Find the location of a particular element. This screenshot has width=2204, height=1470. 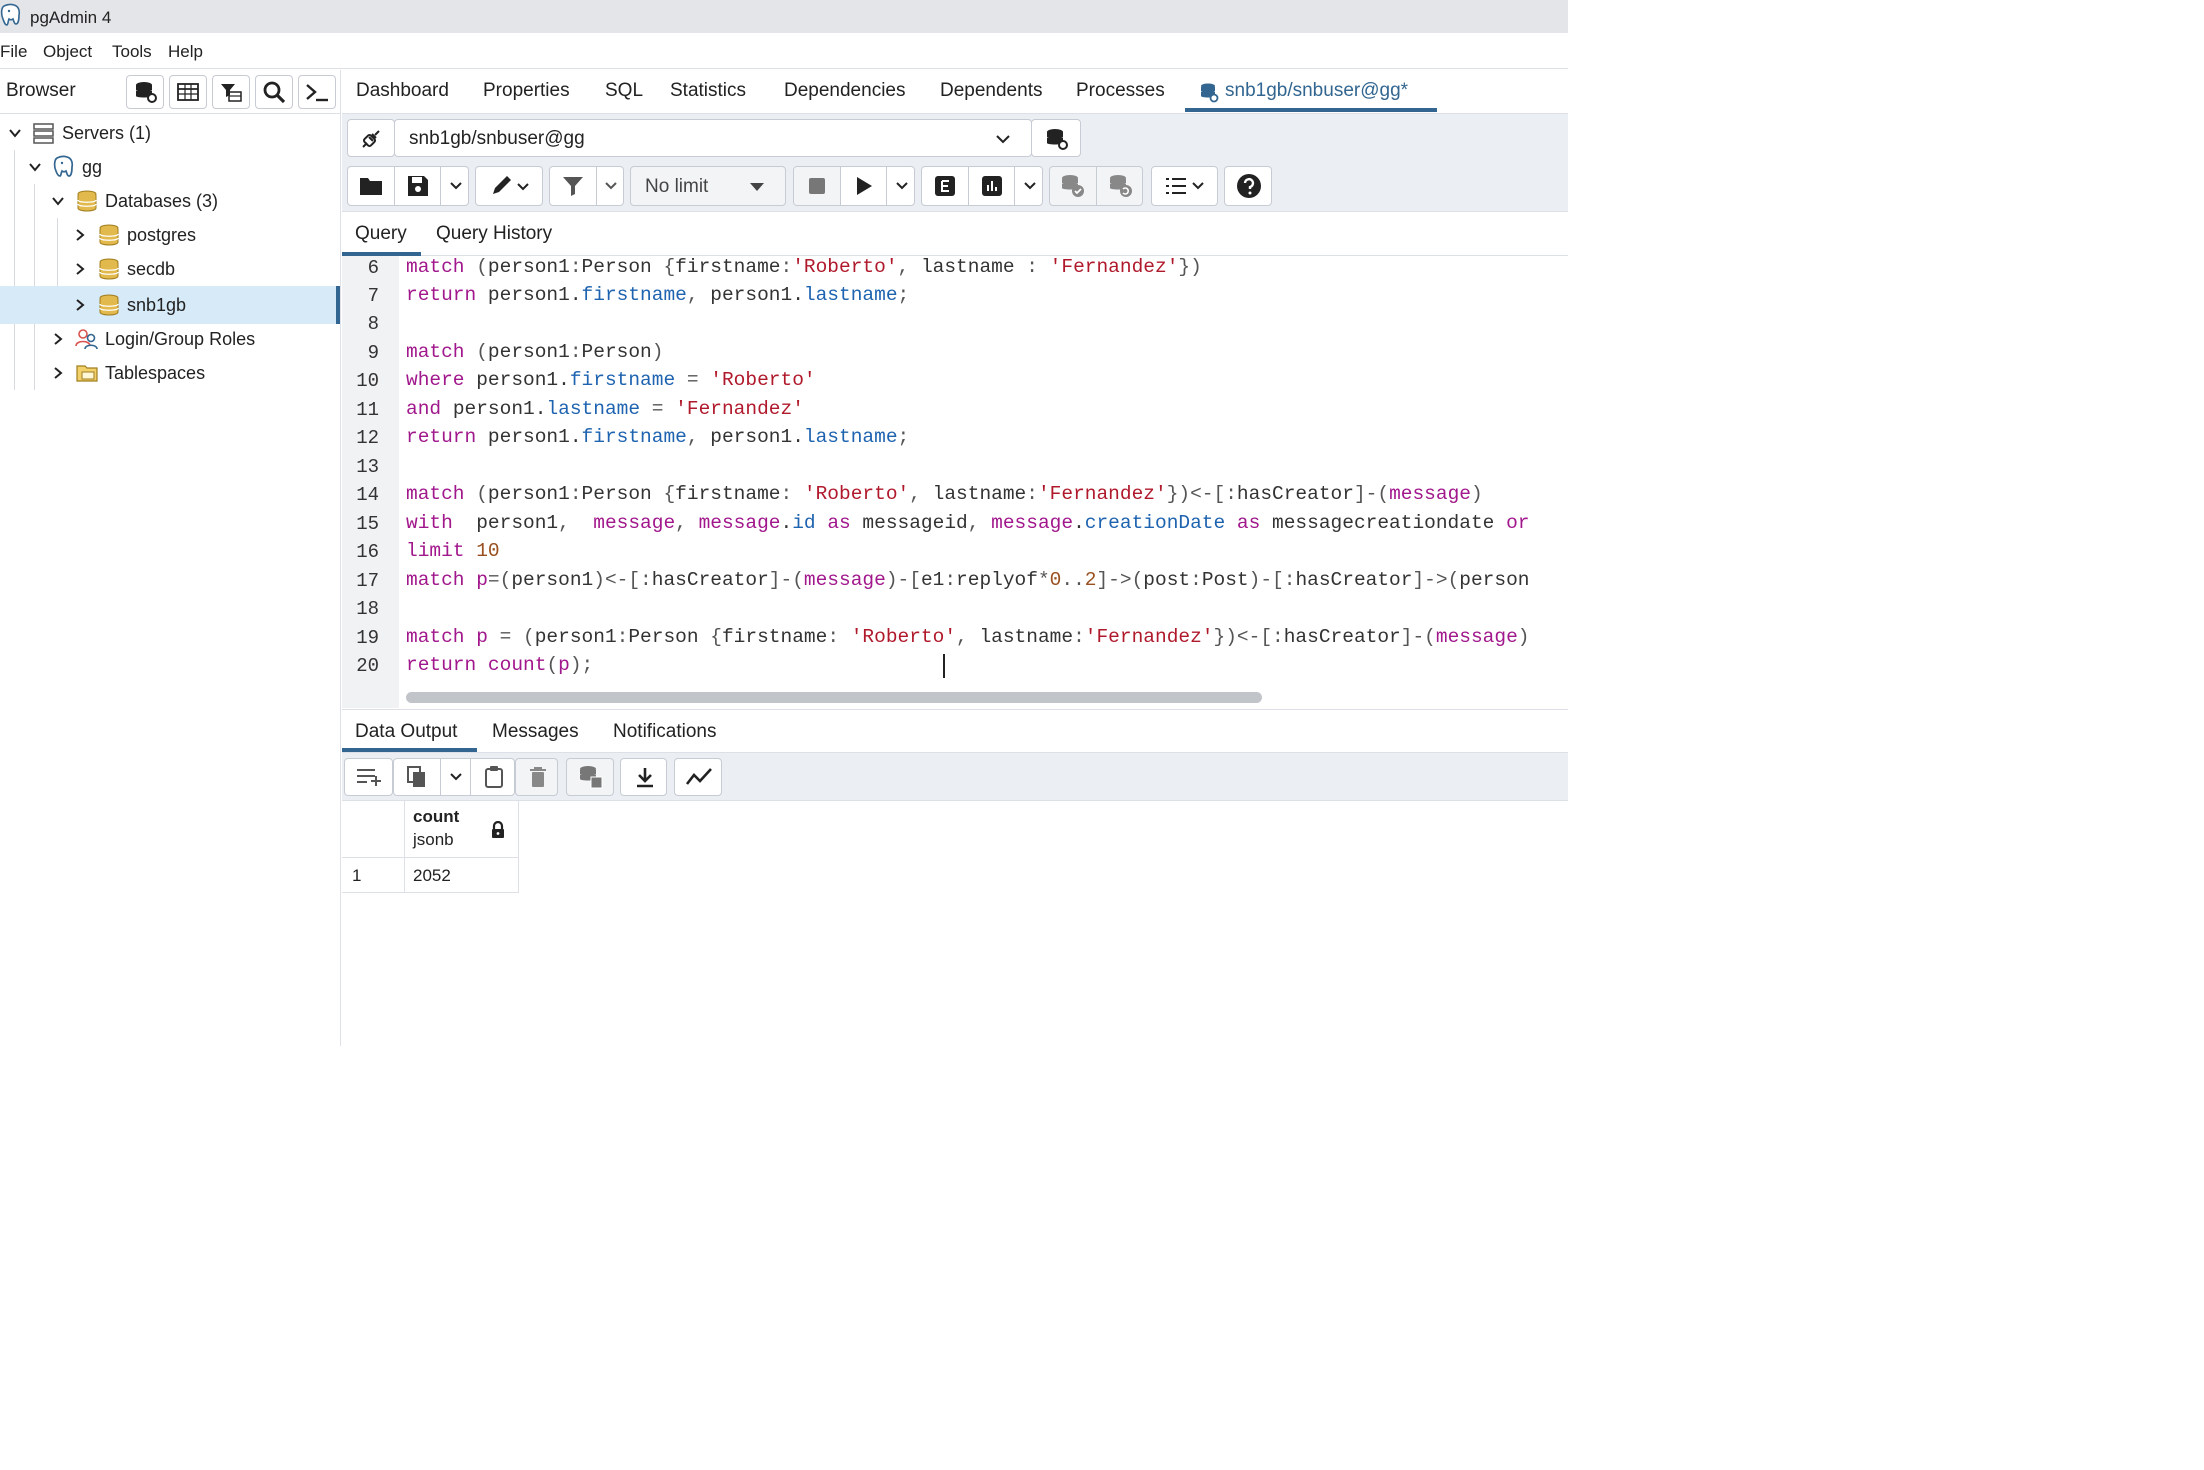

tree-node-label: snb1gb is located at coordinates (157, 305).